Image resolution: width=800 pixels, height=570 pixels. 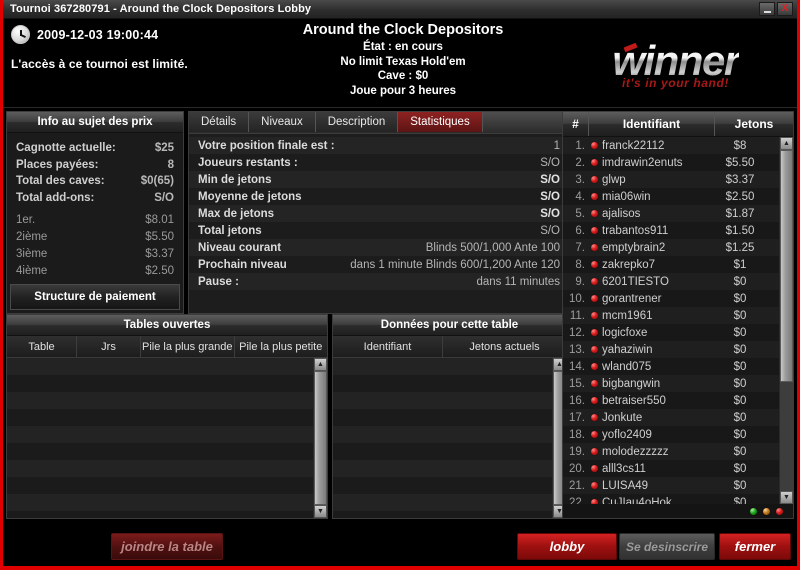 What do you see at coordinates (141, 34) in the screenshot?
I see `clock-row: 2009-12-03 19:00:44` at bounding box center [141, 34].